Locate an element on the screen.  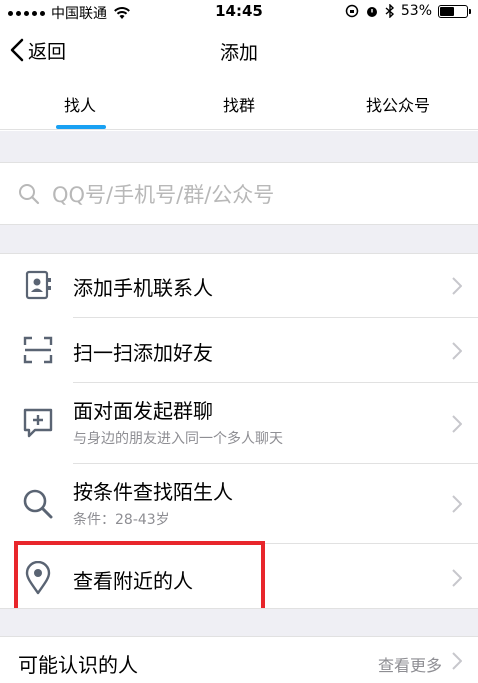
nav-bar: 返回 添加 is located at coordinates (239, 50).